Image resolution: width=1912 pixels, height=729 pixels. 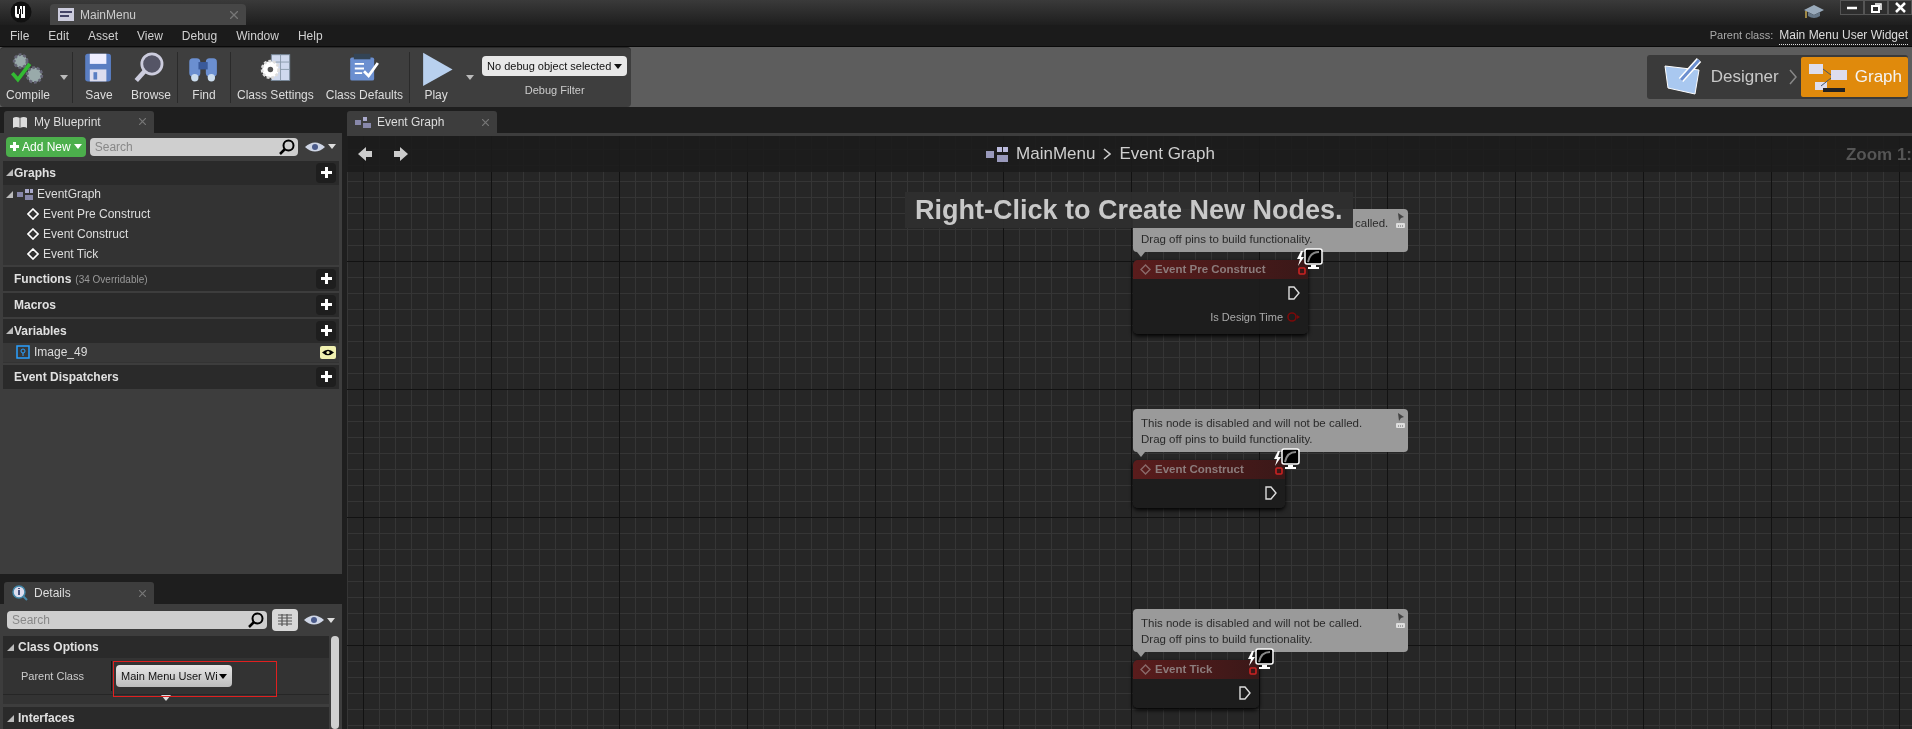 I want to click on scrollbar-thumb, so click(x=335, y=682).